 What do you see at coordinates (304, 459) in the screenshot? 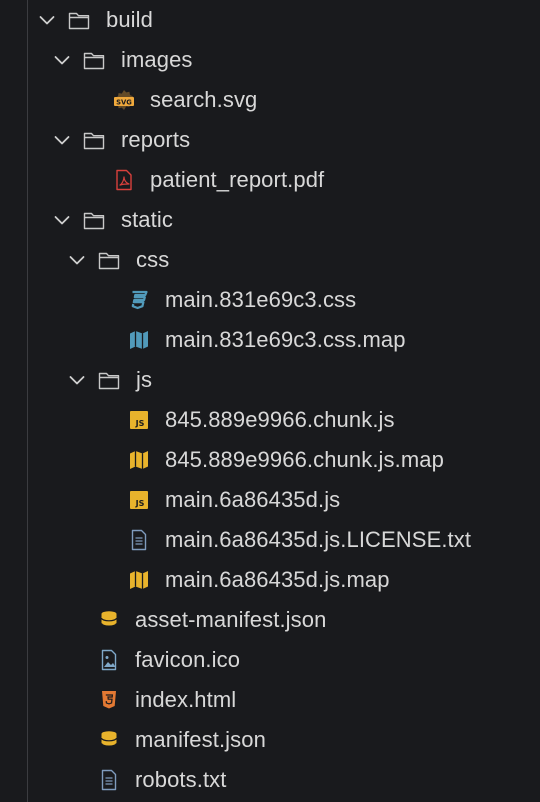
I see `file-label: 845.889e9966.chunk.js.map` at bounding box center [304, 459].